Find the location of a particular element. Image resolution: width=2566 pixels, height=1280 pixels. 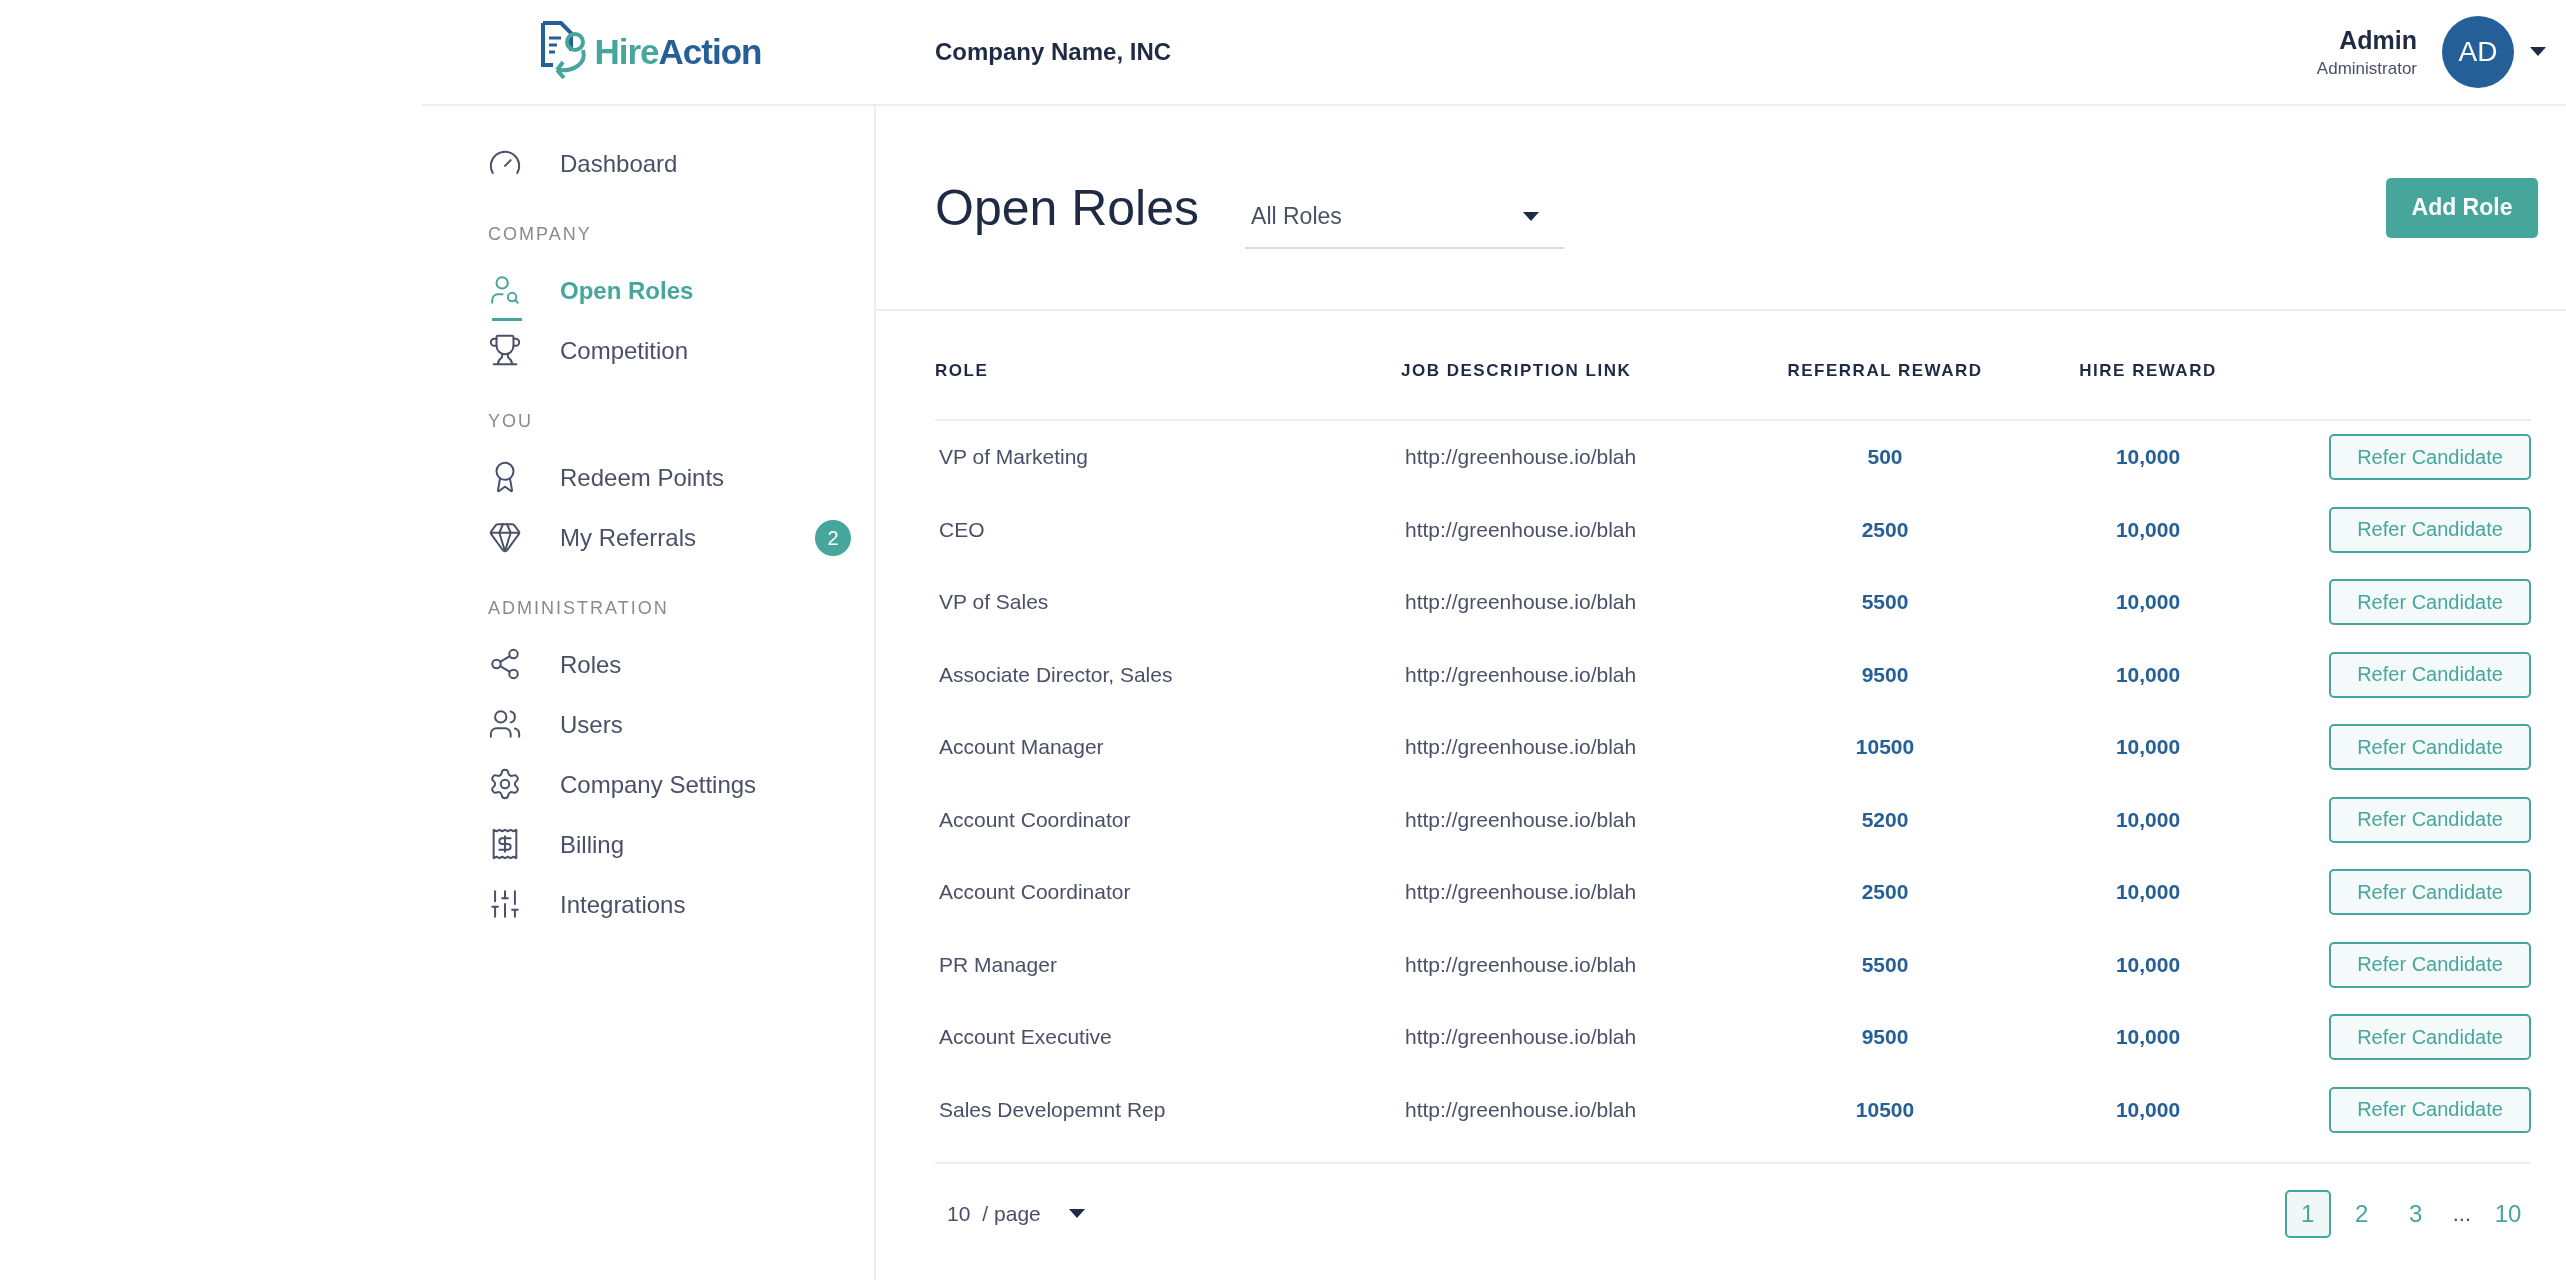

logo-wordmark: HireAction is located at coordinates (678, 52).